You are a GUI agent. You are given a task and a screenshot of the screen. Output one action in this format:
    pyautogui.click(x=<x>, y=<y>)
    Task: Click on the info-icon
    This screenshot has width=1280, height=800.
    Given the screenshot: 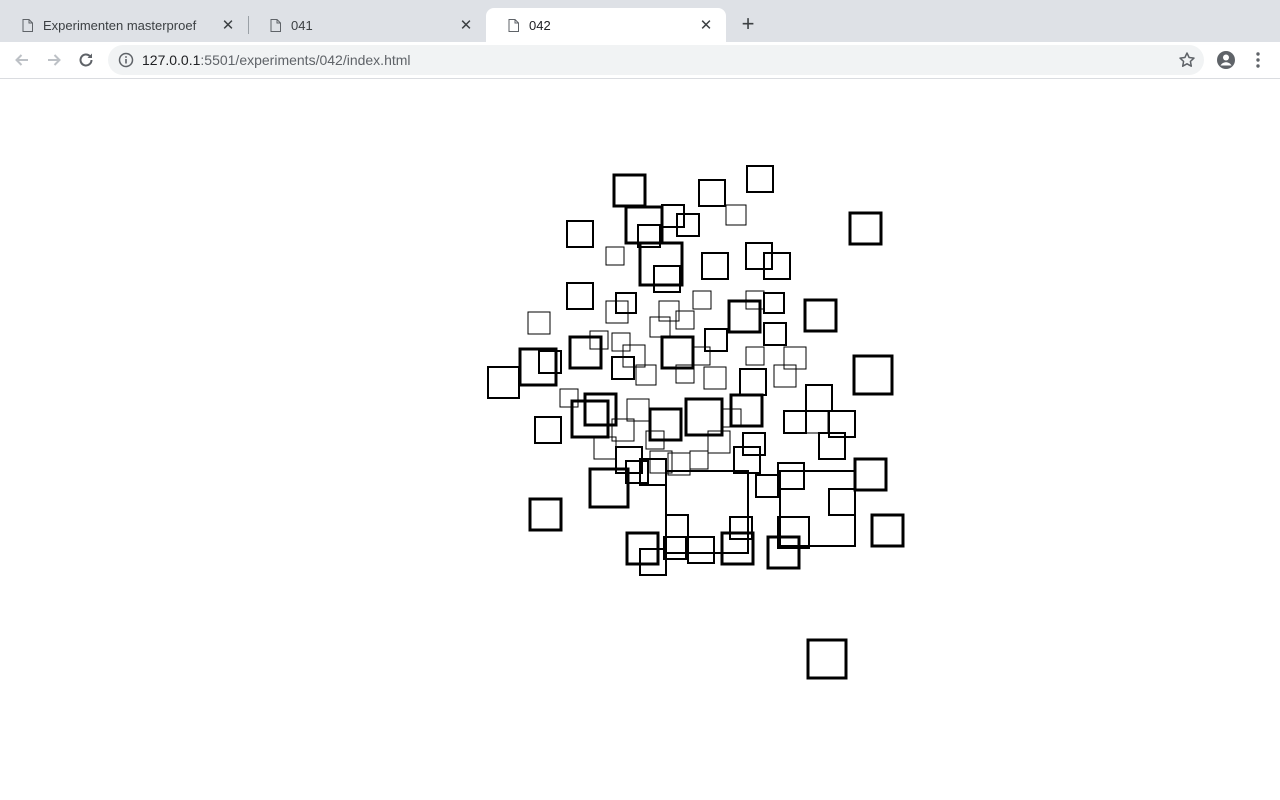 What is the action you would take?
    pyautogui.click(x=126, y=60)
    